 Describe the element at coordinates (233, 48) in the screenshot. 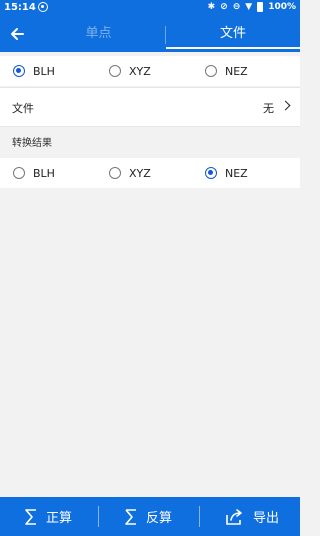

I see `active-tab-indicator` at that location.